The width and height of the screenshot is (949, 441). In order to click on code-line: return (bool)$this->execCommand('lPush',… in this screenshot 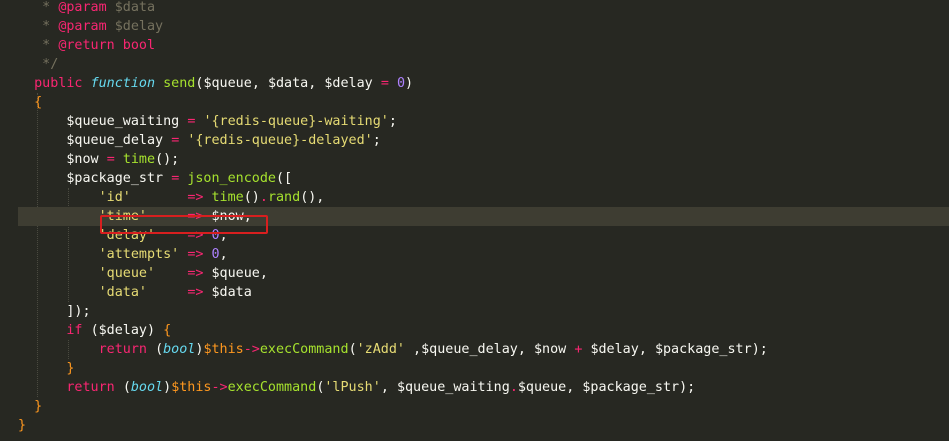, I will do `click(474, 387)`.